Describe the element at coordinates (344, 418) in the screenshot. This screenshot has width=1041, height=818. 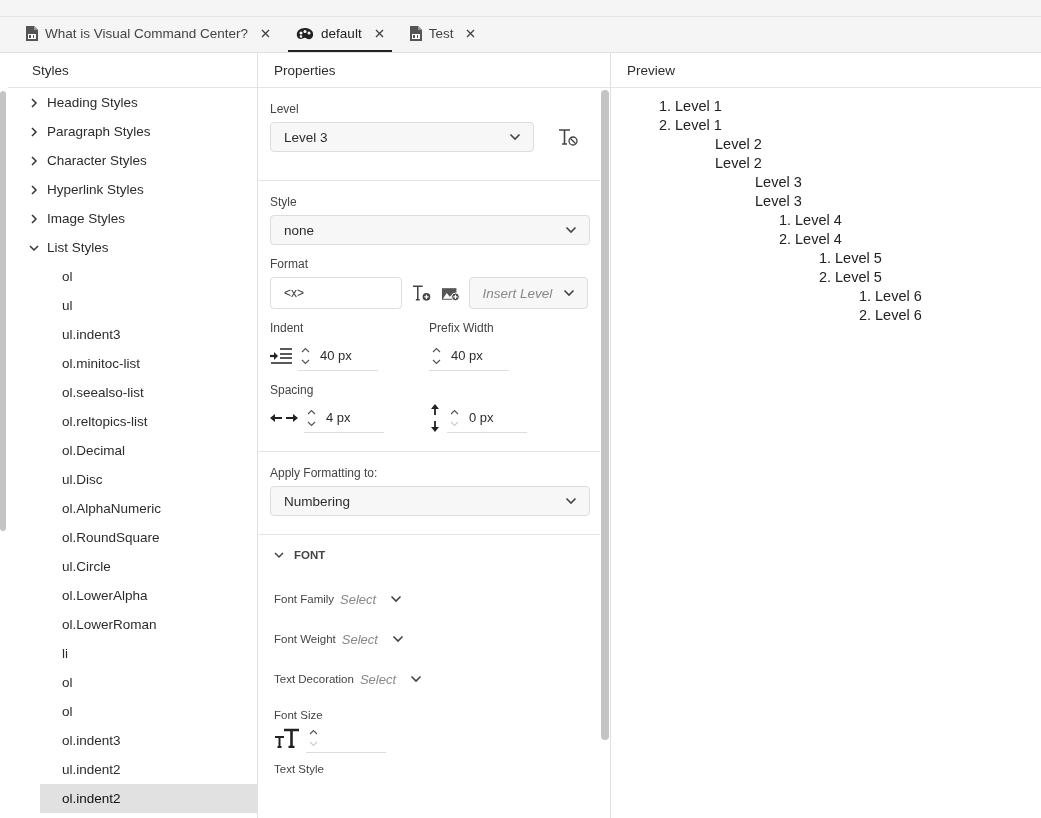
I see `number-stepper: 4 px` at that location.